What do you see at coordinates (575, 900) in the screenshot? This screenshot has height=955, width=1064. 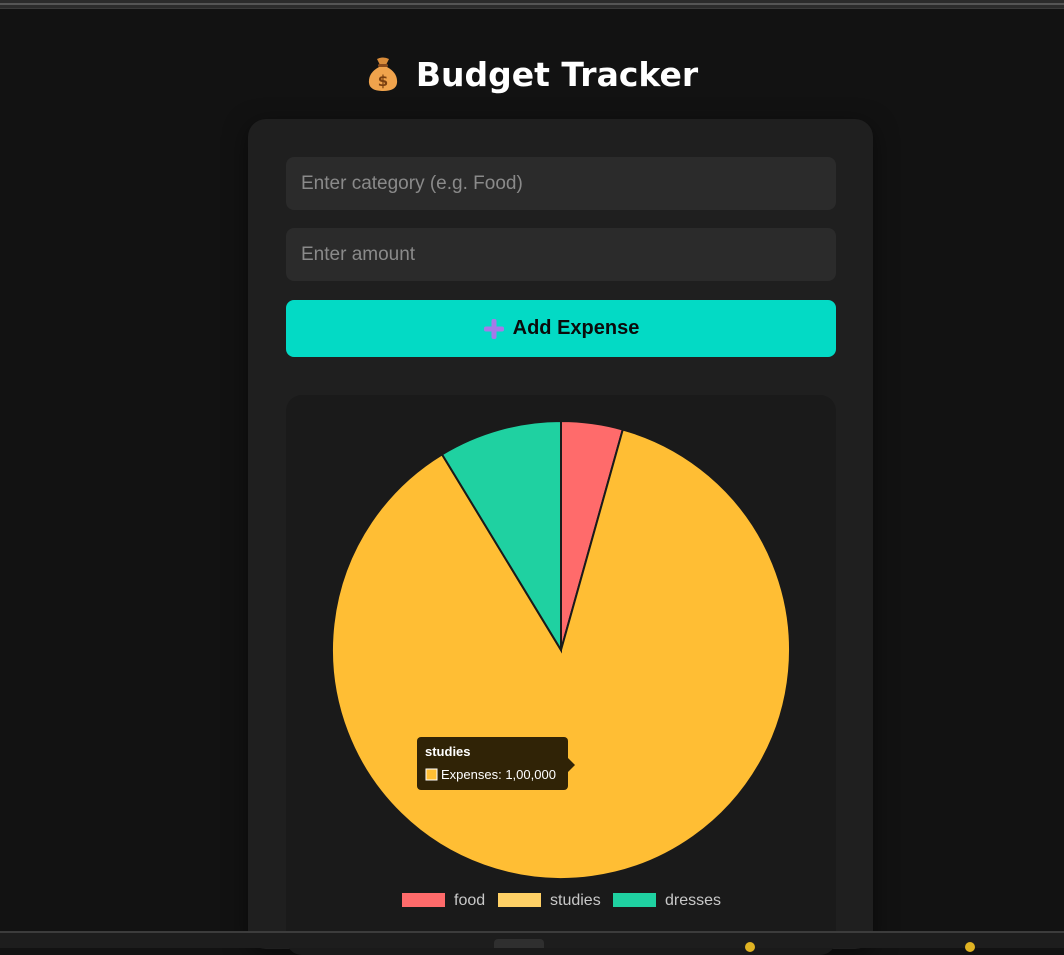 I see `legend-label-studies: studies` at bounding box center [575, 900].